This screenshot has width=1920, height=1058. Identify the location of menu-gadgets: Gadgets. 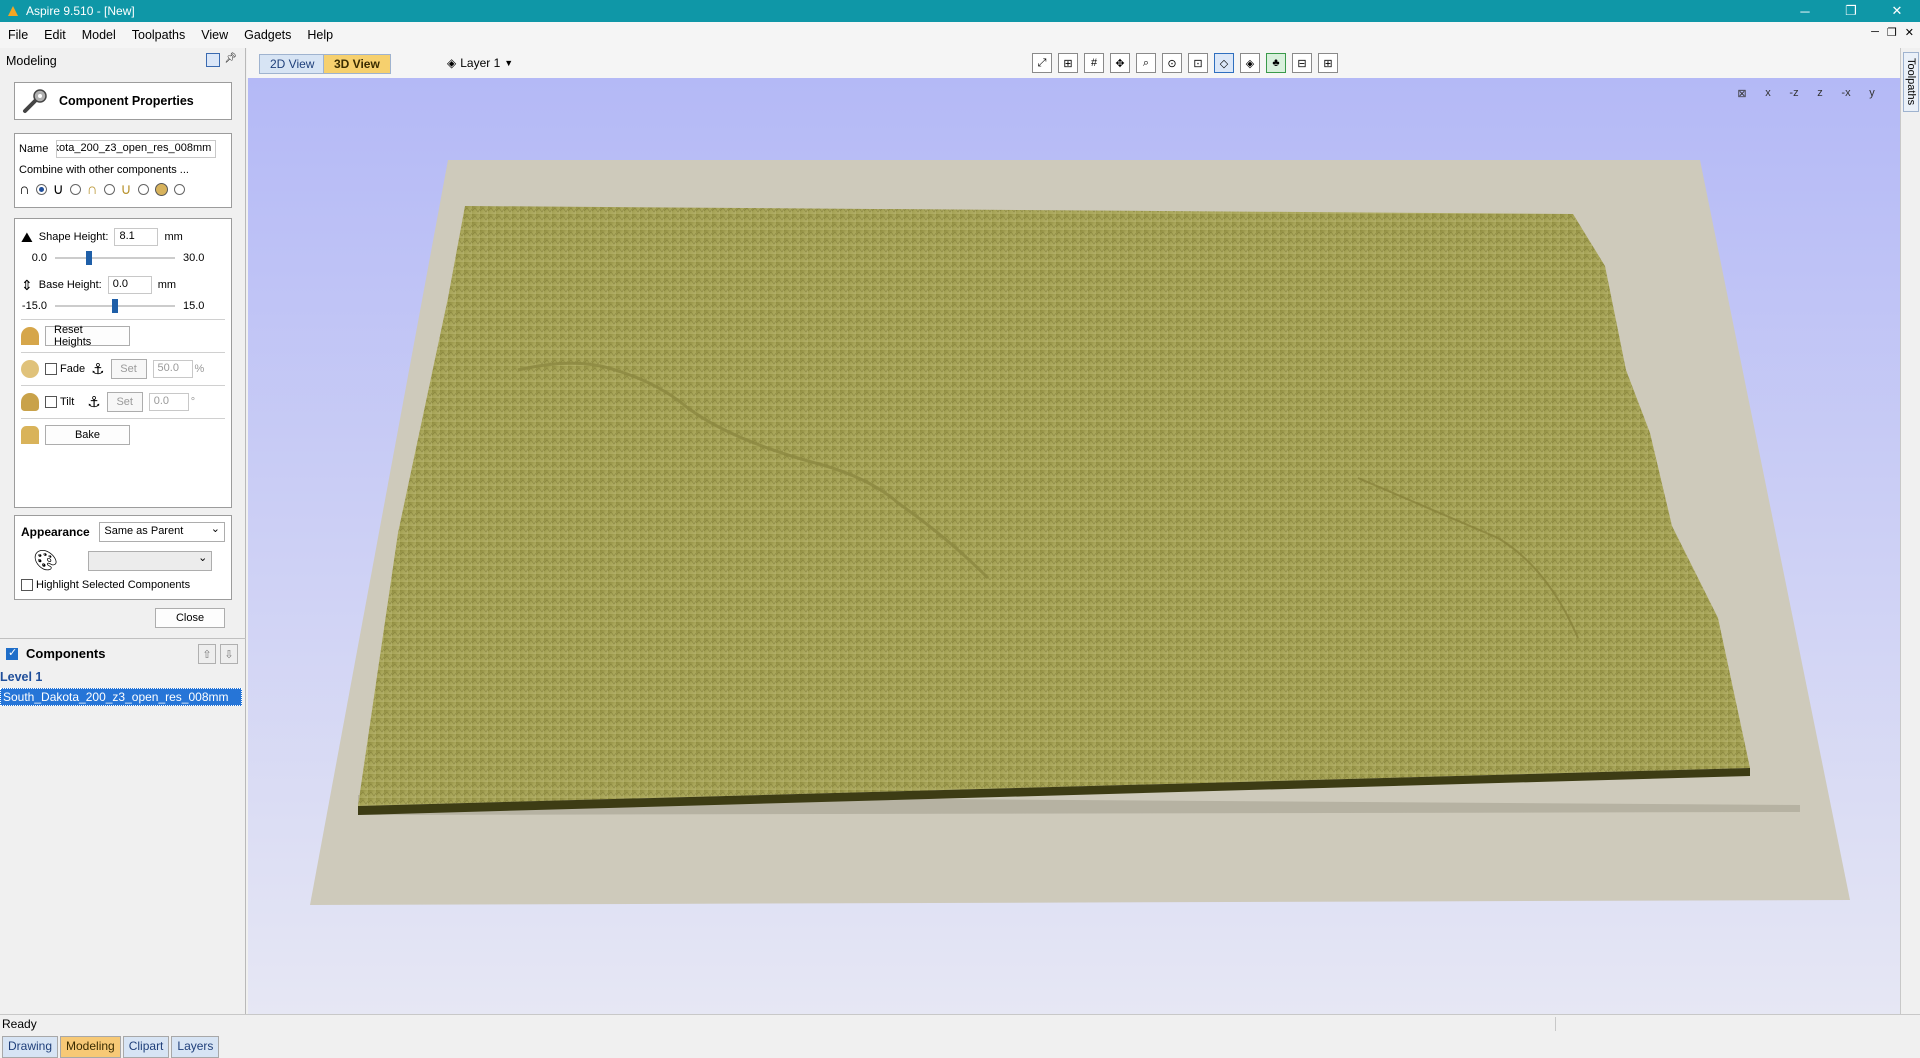
(267, 35).